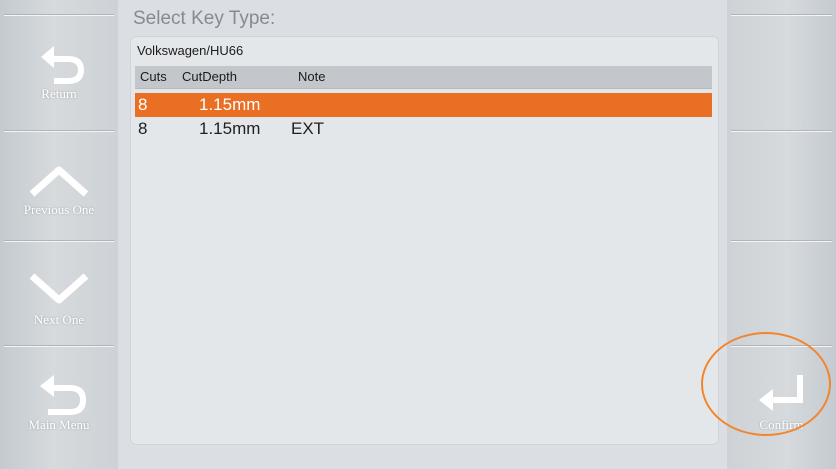 This screenshot has height=469, width=836. I want to click on column-header-note: Note, so click(312, 76).